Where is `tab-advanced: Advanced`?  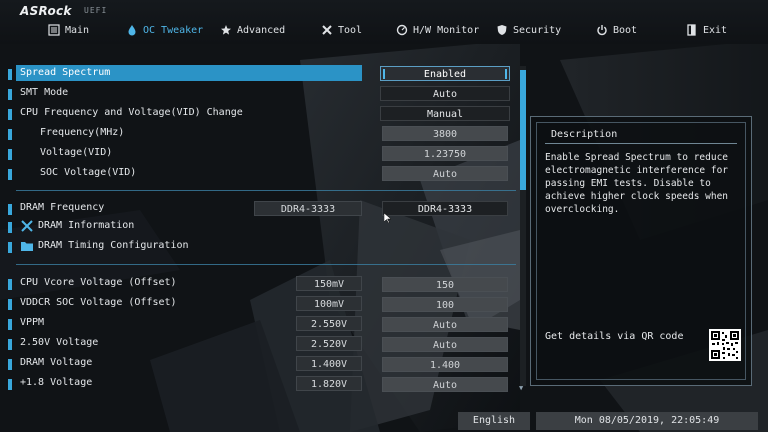
tab-advanced: Advanced is located at coordinates (252, 30).